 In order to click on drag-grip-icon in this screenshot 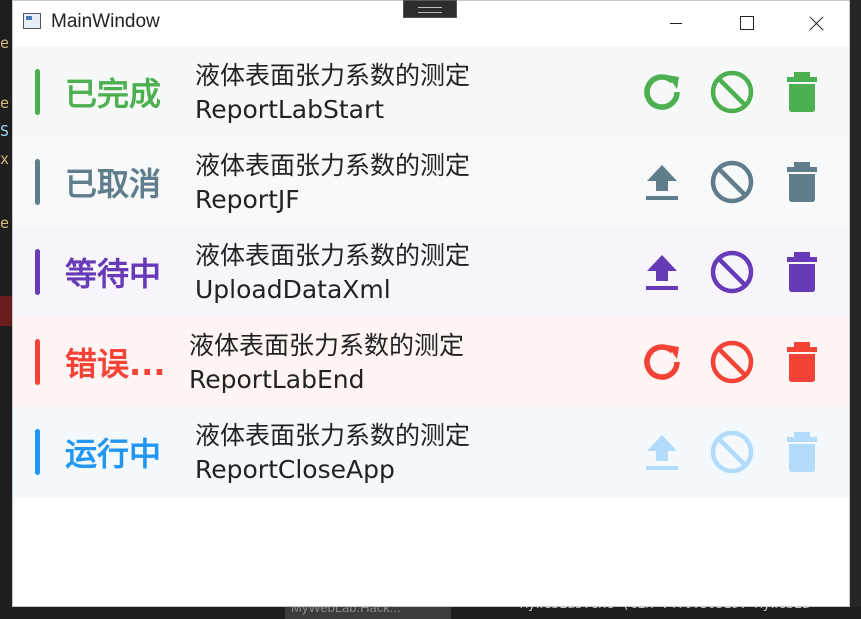, I will do `click(430, 9)`.